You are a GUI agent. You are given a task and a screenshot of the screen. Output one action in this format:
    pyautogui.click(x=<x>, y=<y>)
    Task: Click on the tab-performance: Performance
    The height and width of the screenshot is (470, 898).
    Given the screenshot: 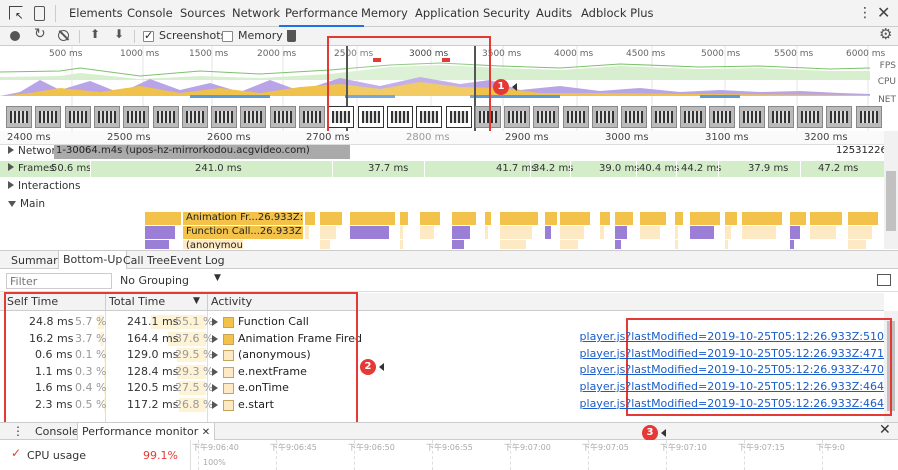 What is the action you would take?
    pyautogui.click(x=321, y=13)
    